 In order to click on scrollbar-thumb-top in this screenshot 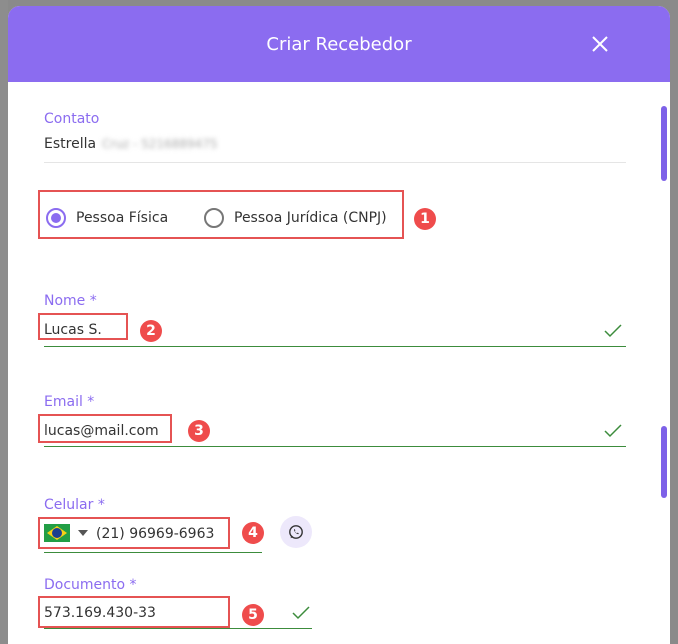, I will do `click(664, 143)`.